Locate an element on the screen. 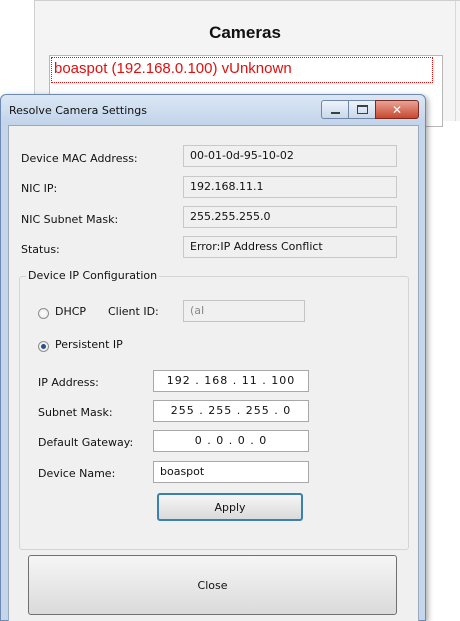  dhcp-label: DHCP is located at coordinates (70, 311).